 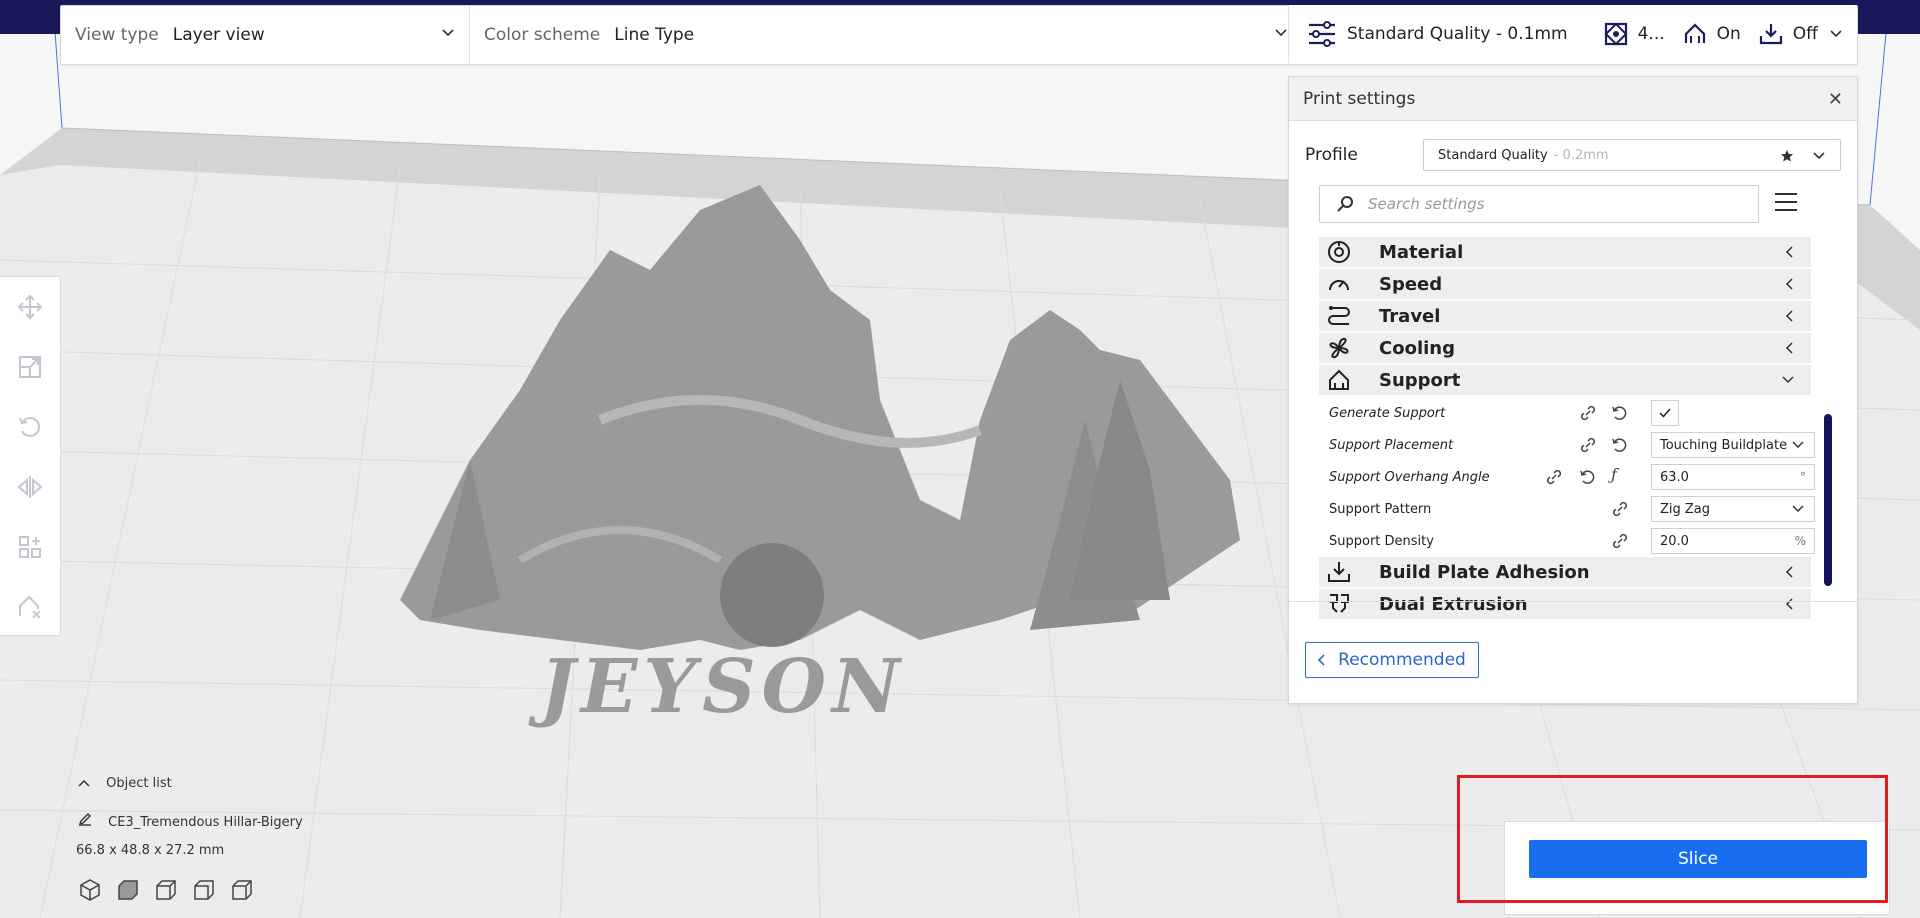 What do you see at coordinates (204, 890) in the screenshot?
I see `left-view-icon` at bounding box center [204, 890].